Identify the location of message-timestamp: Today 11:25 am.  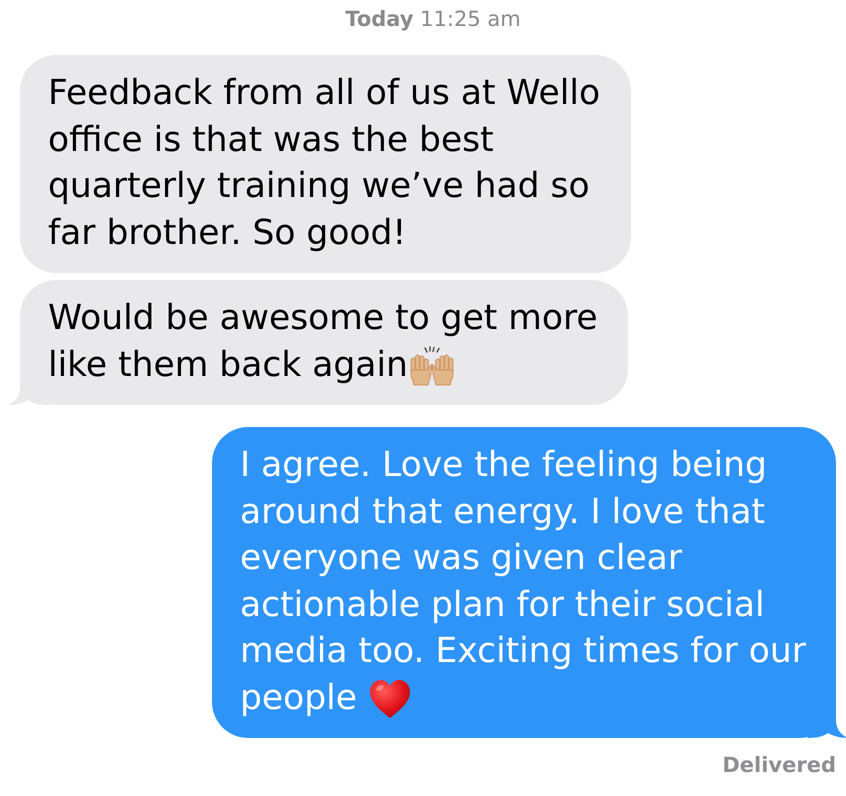
(433, 19).